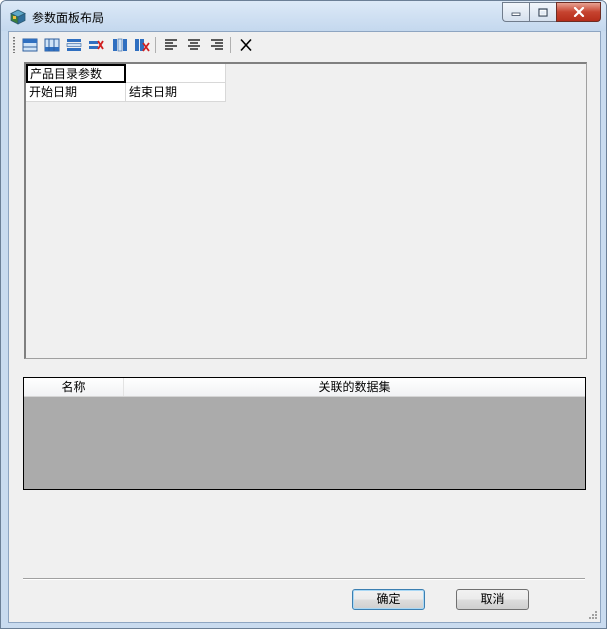 This screenshot has width=607, height=629. Describe the element at coordinates (176, 92) in the screenshot. I see `layout-cell: 结束日期` at that location.